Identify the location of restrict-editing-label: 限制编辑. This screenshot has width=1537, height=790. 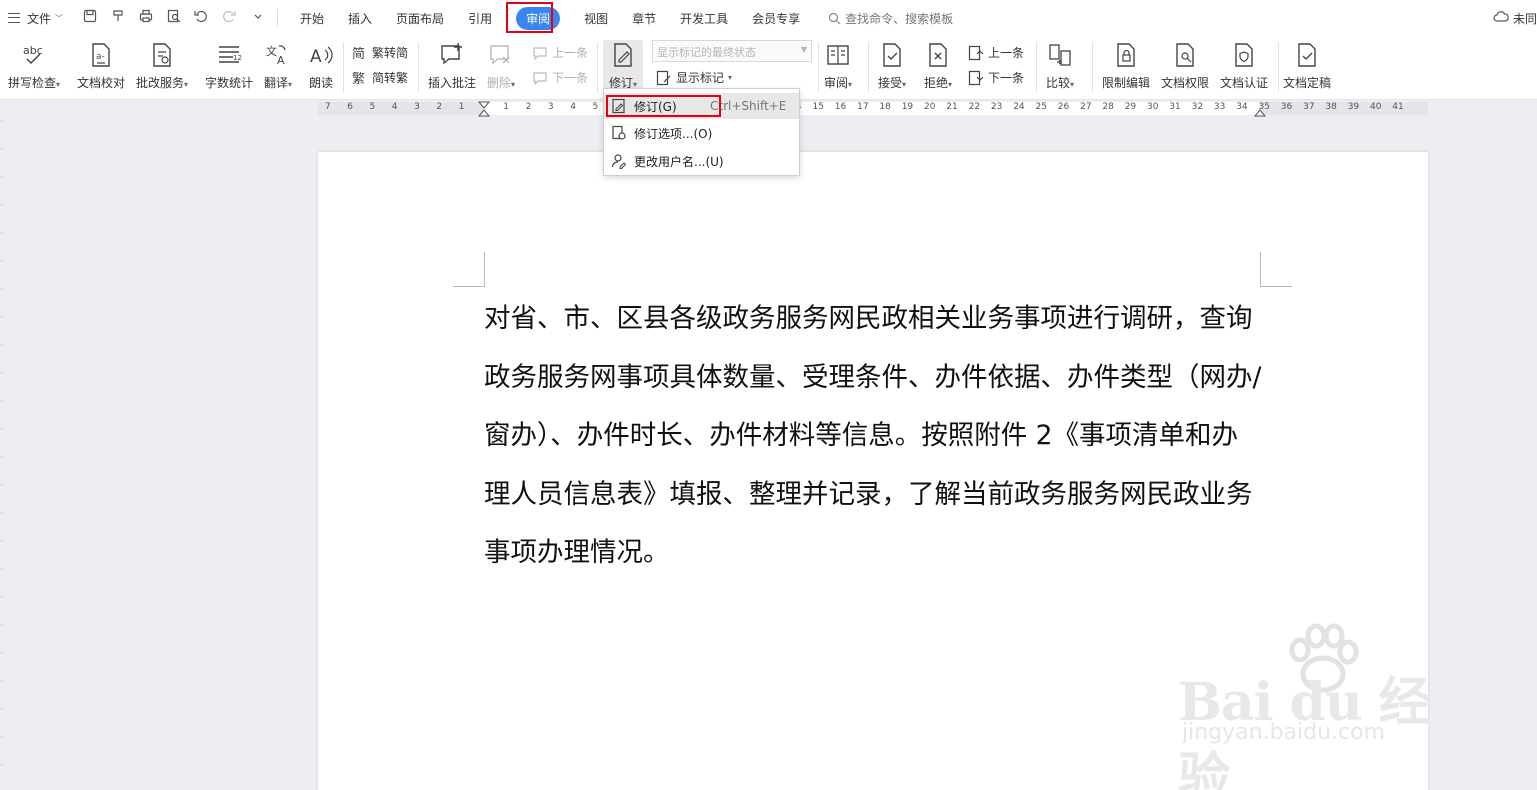
(1126, 83).